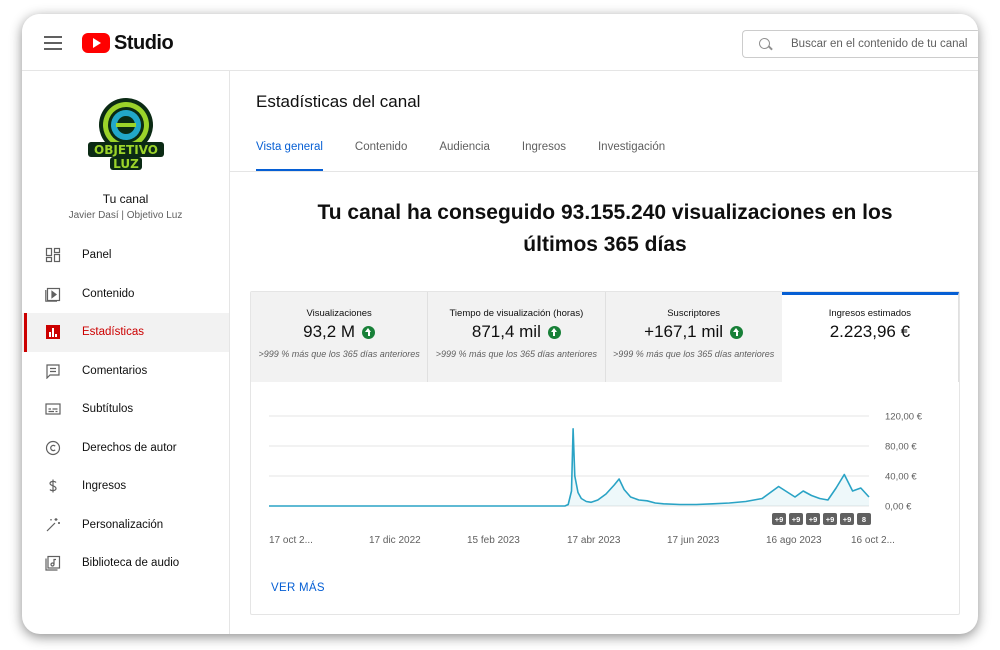  I want to click on page-title: Estadísticas del canal, so click(338, 101).